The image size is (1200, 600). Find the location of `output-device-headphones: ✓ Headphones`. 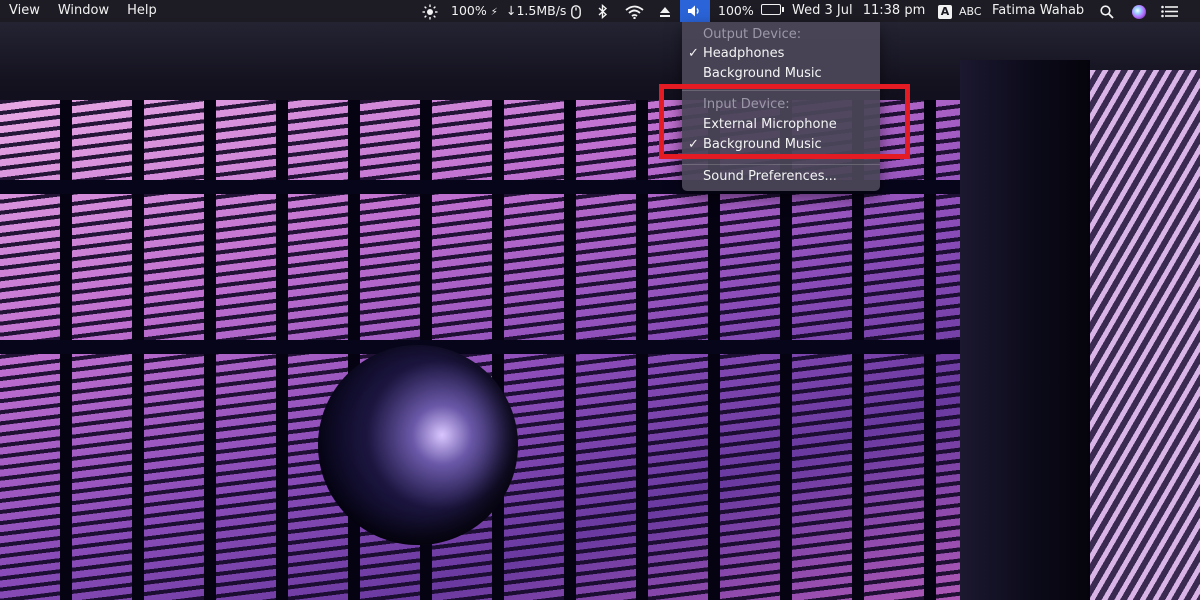

output-device-headphones: ✓ Headphones is located at coordinates (781, 54).